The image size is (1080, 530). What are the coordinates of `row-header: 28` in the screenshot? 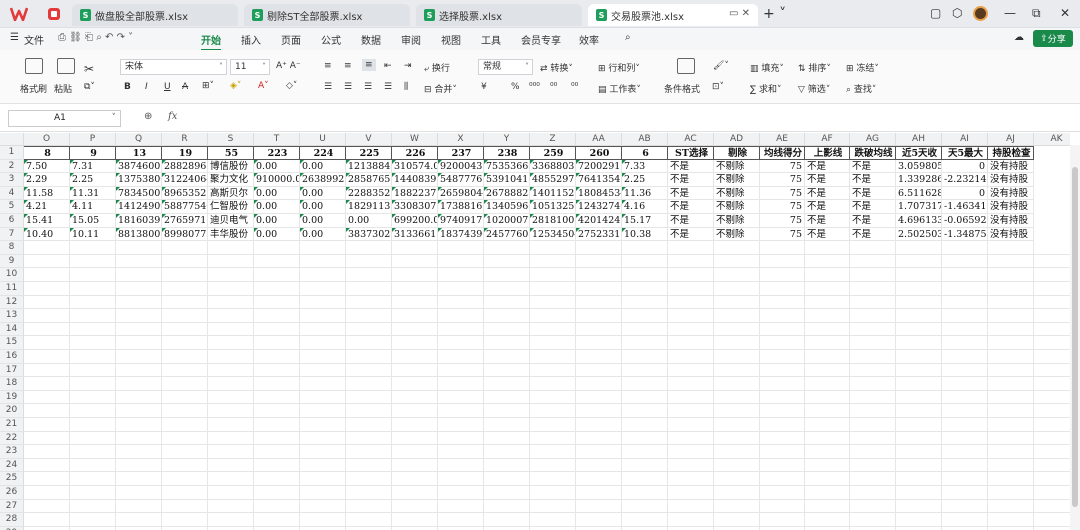 It's located at (12, 520).